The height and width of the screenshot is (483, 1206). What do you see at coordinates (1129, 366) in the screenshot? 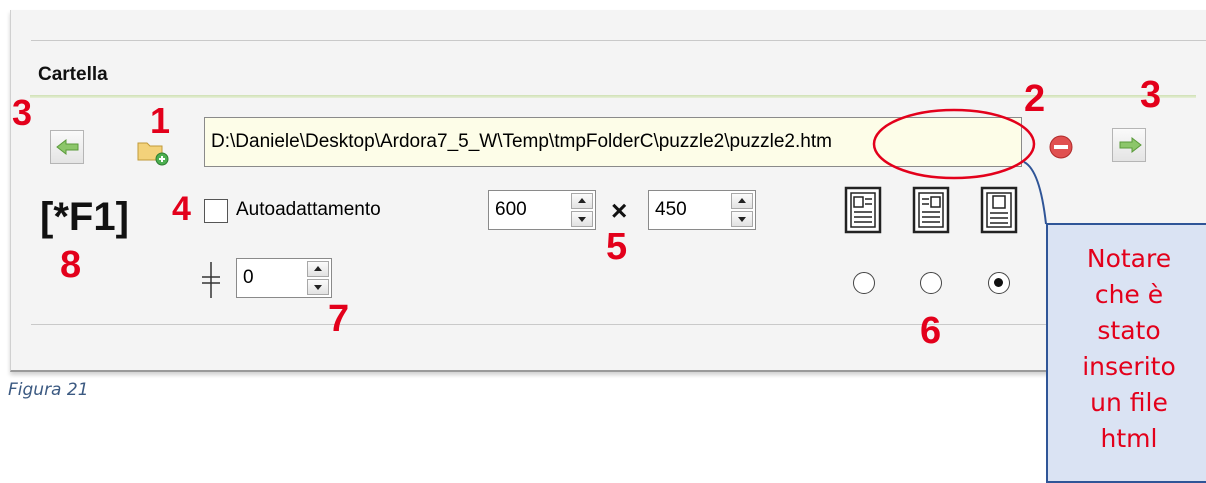
I see `callout-line-4: inserito` at bounding box center [1129, 366].